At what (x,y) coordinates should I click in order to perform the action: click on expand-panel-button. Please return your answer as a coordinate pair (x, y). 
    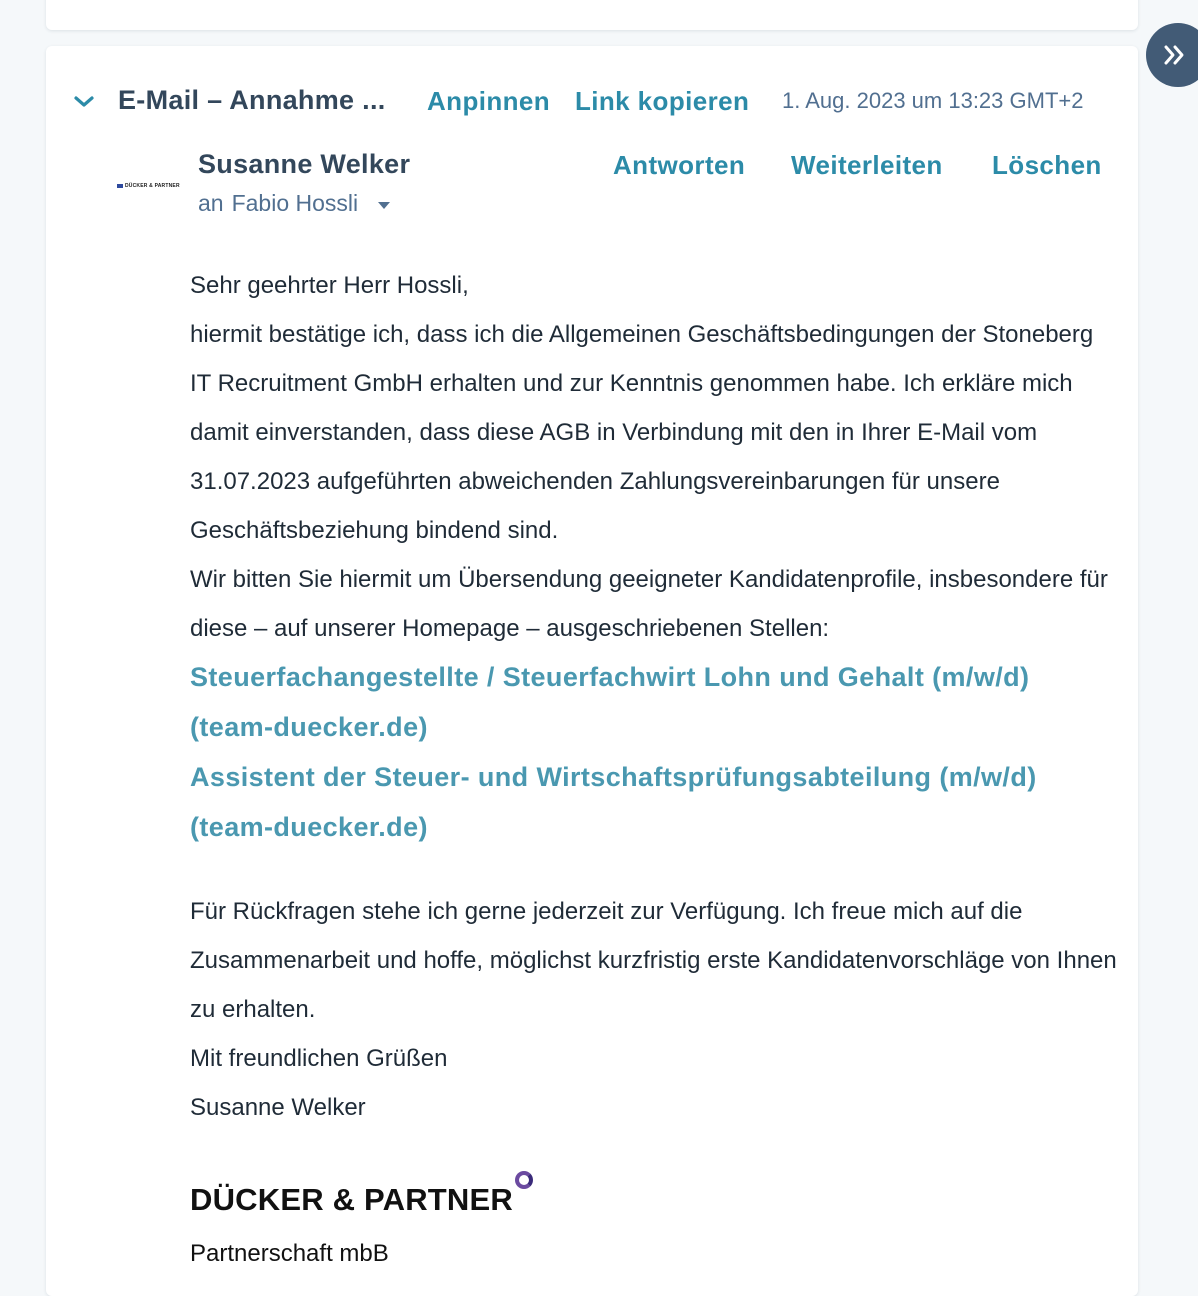
    Looking at the image, I should click on (1172, 55).